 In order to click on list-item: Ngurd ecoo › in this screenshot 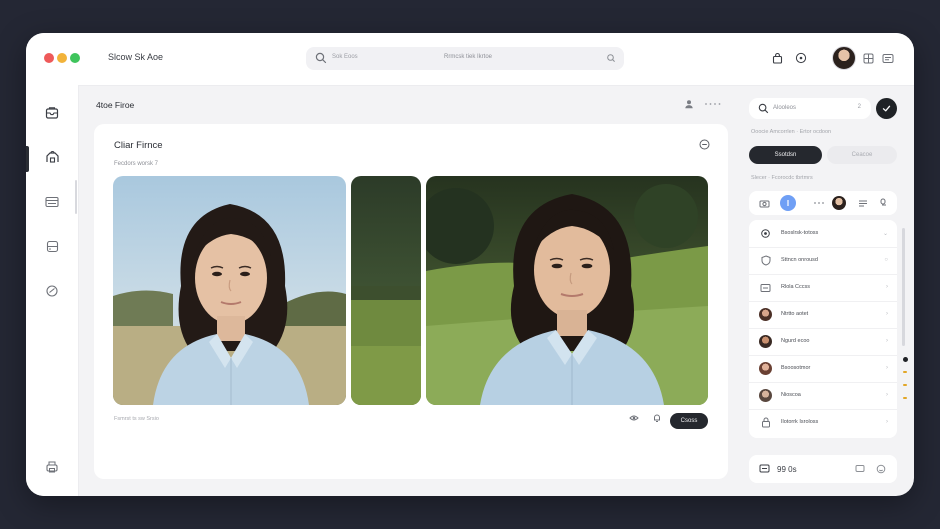, I will do `click(823, 342)`.